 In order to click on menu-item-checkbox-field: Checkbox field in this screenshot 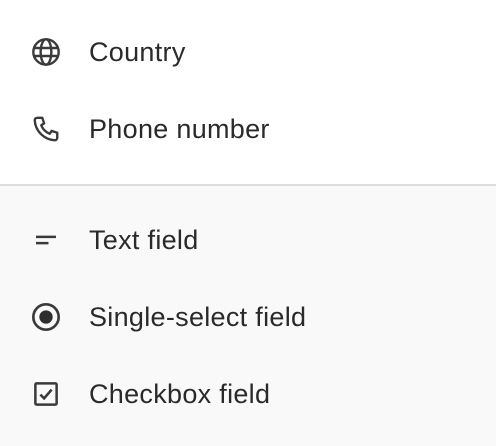, I will do `click(248, 394)`.